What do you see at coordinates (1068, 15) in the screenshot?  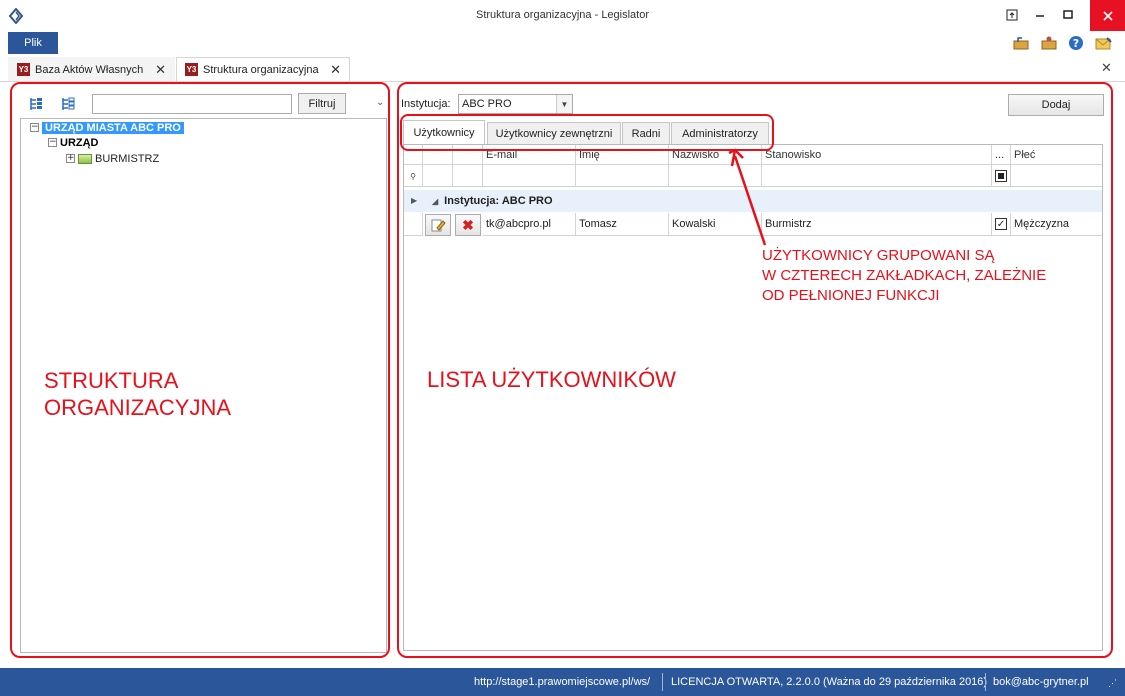 I see `maximize-button` at bounding box center [1068, 15].